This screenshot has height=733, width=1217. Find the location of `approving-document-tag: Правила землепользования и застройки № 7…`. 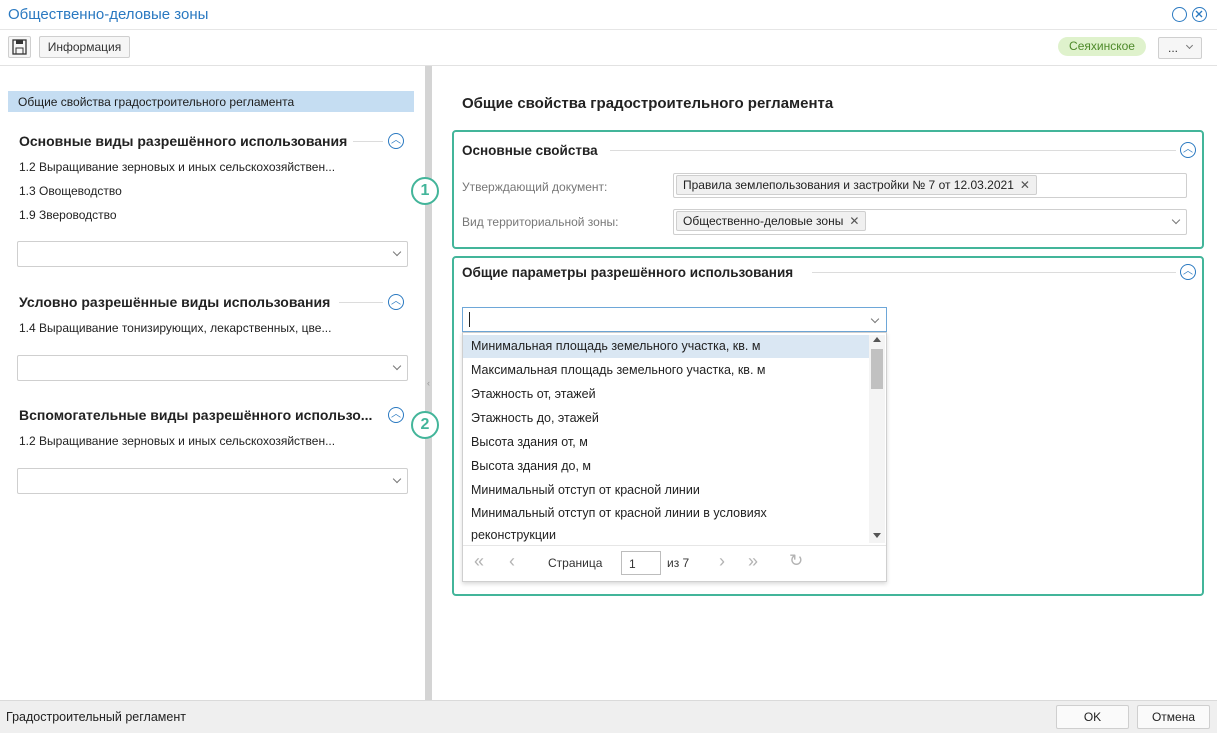

approving-document-tag: Правила землепользования и застройки № 7… is located at coordinates (856, 185).